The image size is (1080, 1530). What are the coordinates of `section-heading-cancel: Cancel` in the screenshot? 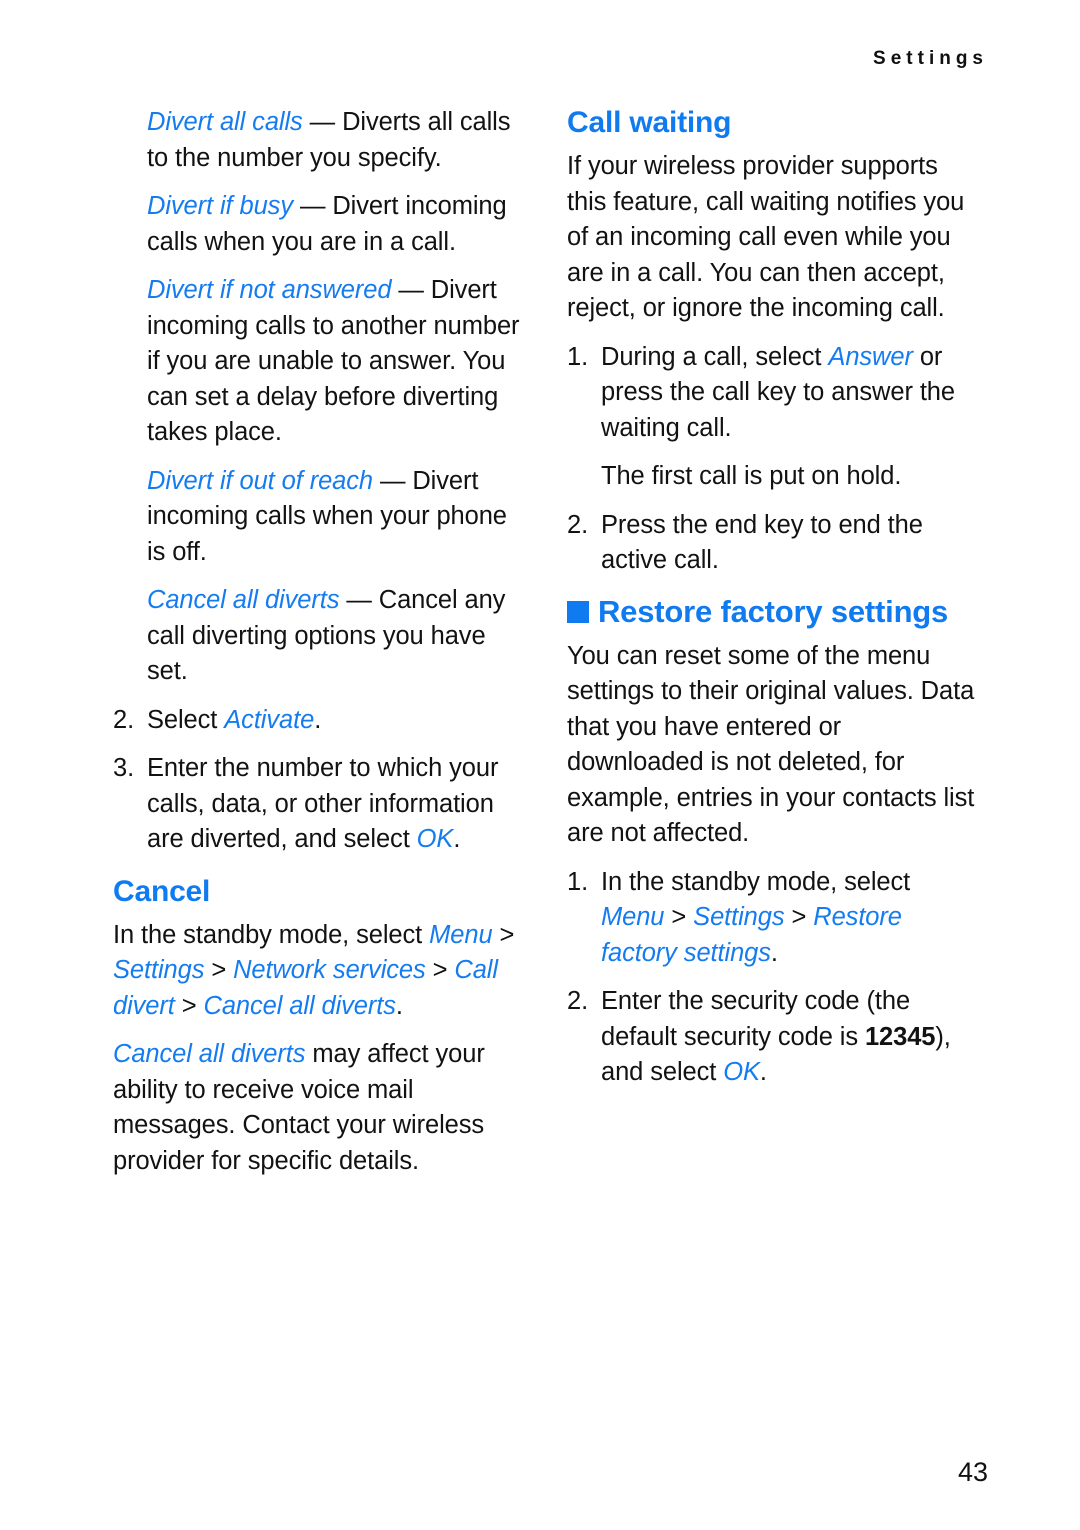 It's located at (162, 891).